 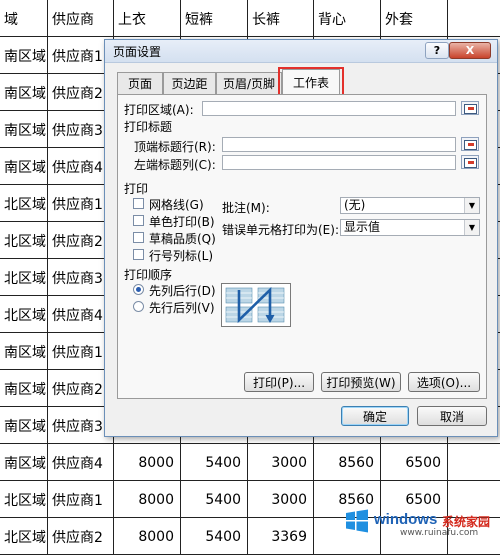 What do you see at coordinates (175, 147) in the screenshot?
I see `rows-to-repeat-label: 顶端标题行(R):` at bounding box center [175, 147].